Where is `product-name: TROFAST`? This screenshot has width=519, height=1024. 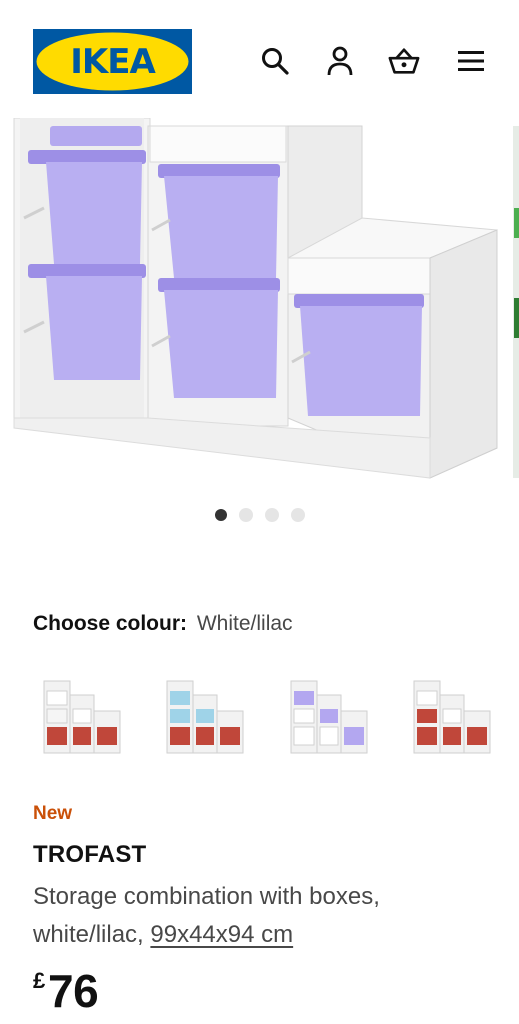 product-name: TROFAST is located at coordinates (90, 854).